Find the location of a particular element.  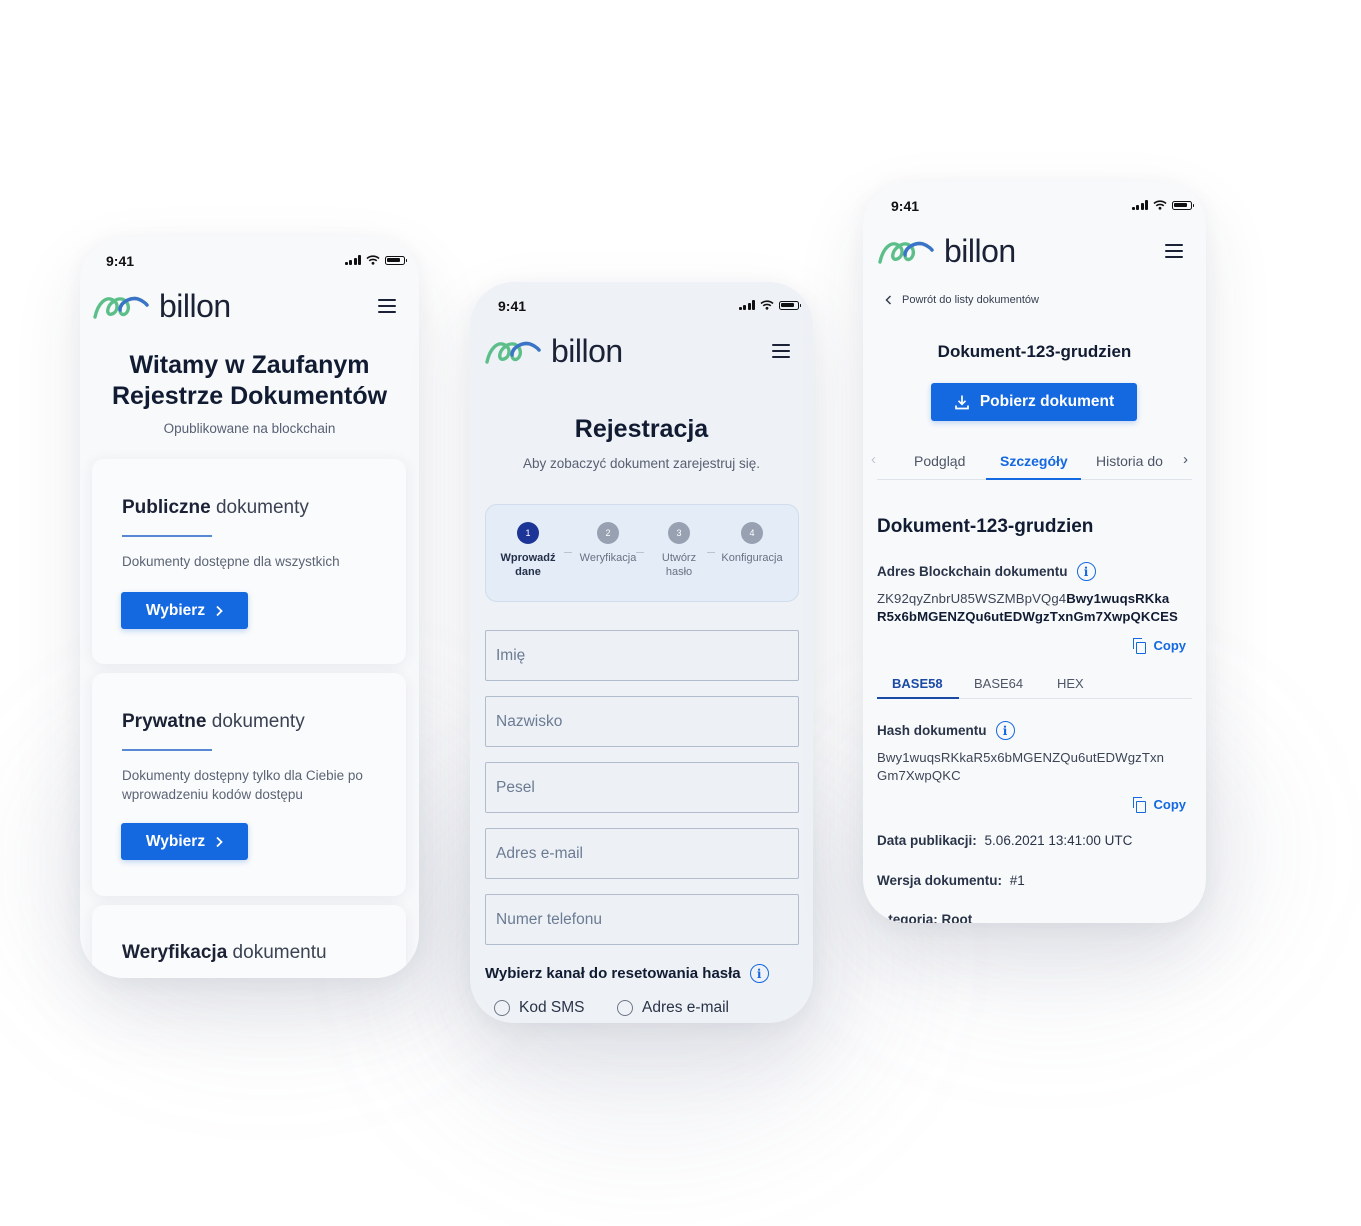

step-4: 4 Konfiguracja is located at coordinates (752, 544).